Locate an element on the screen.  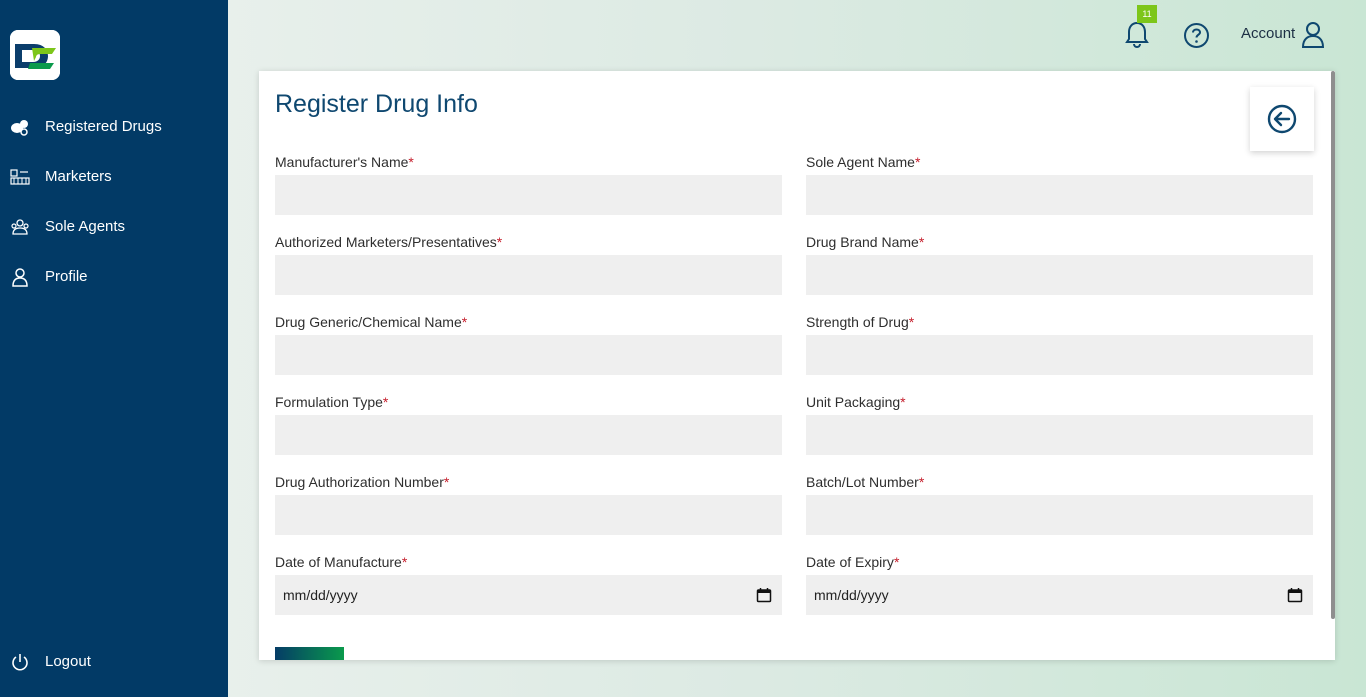
sidebar-item-sole-agents: Sole Agents is located at coordinates (114, 227).